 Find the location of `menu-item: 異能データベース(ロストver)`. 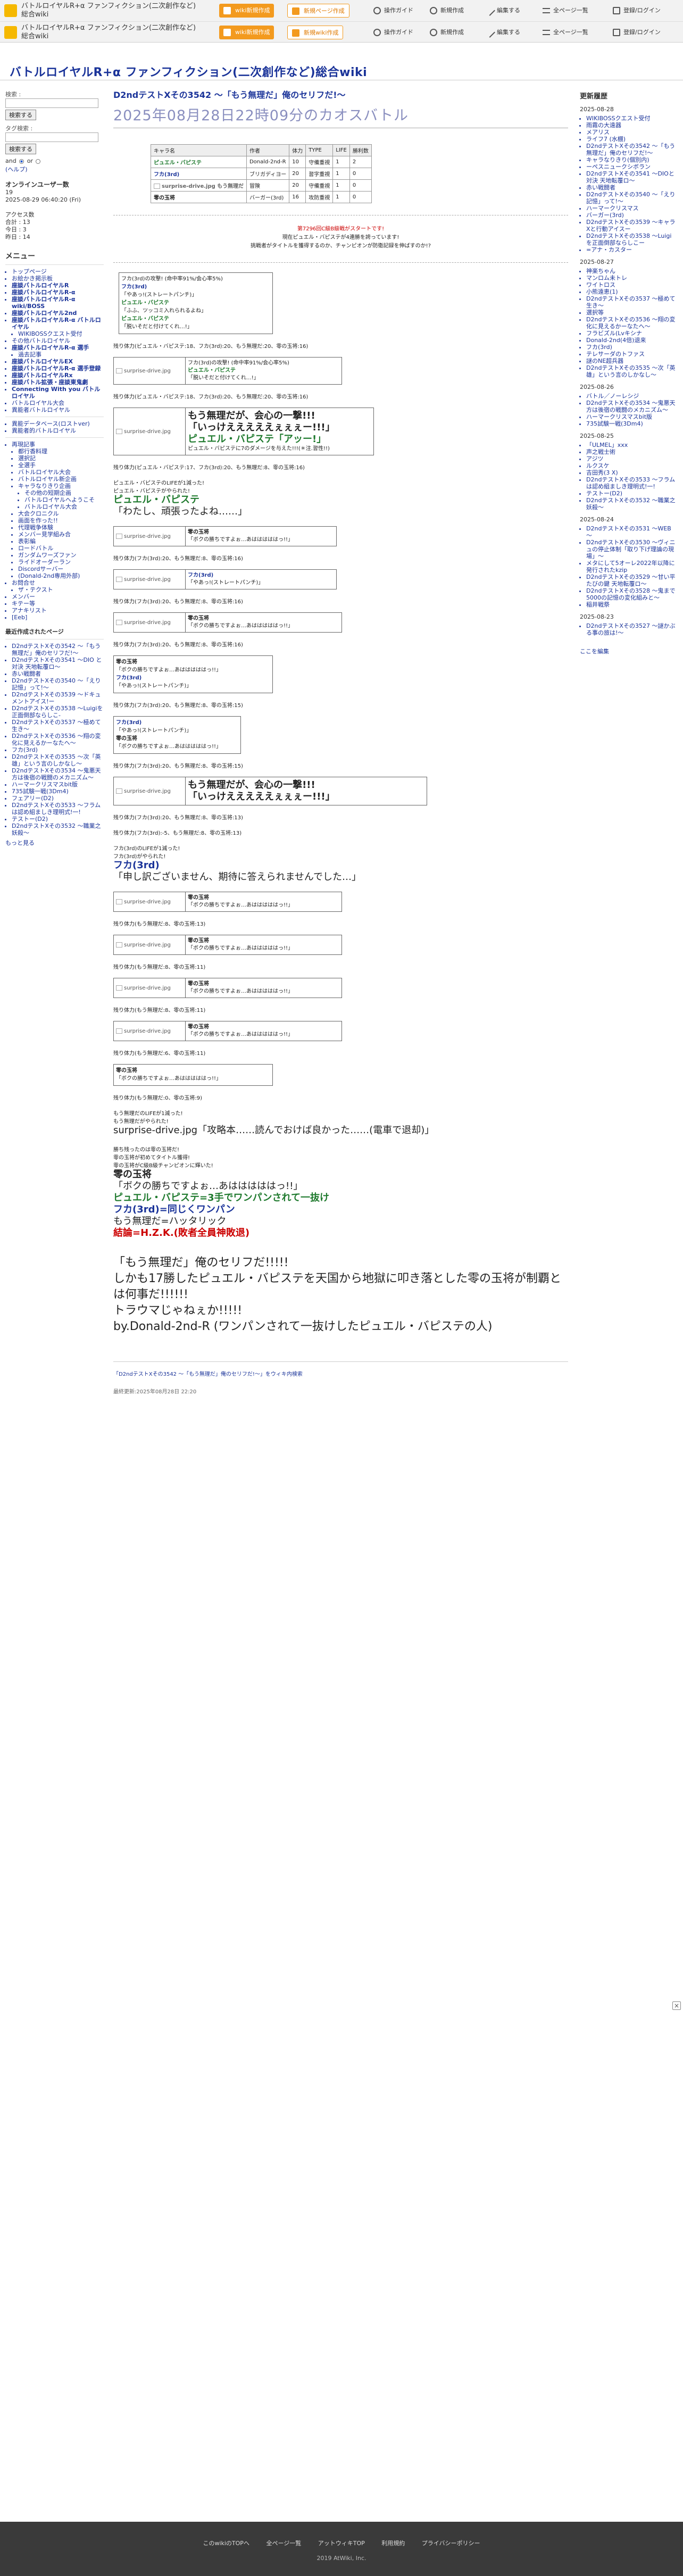

menu-item: 異能データベース(ロストver) is located at coordinates (58, 423).